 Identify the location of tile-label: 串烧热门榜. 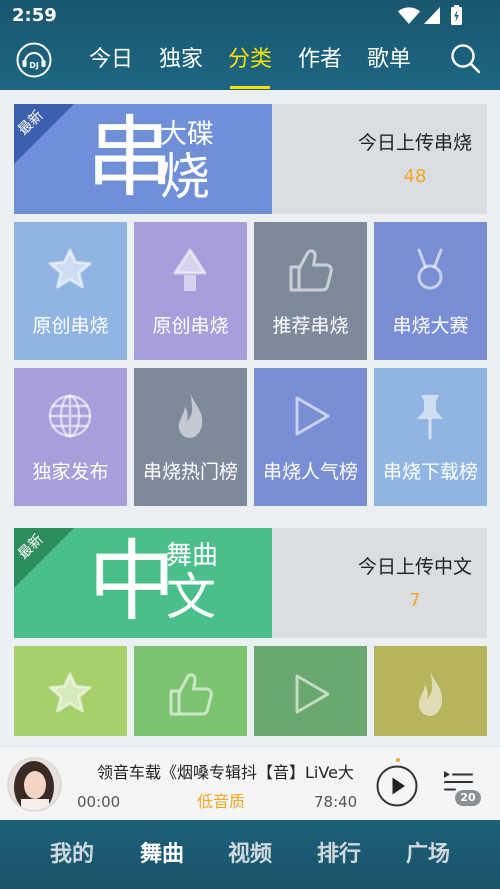
(190, 472).